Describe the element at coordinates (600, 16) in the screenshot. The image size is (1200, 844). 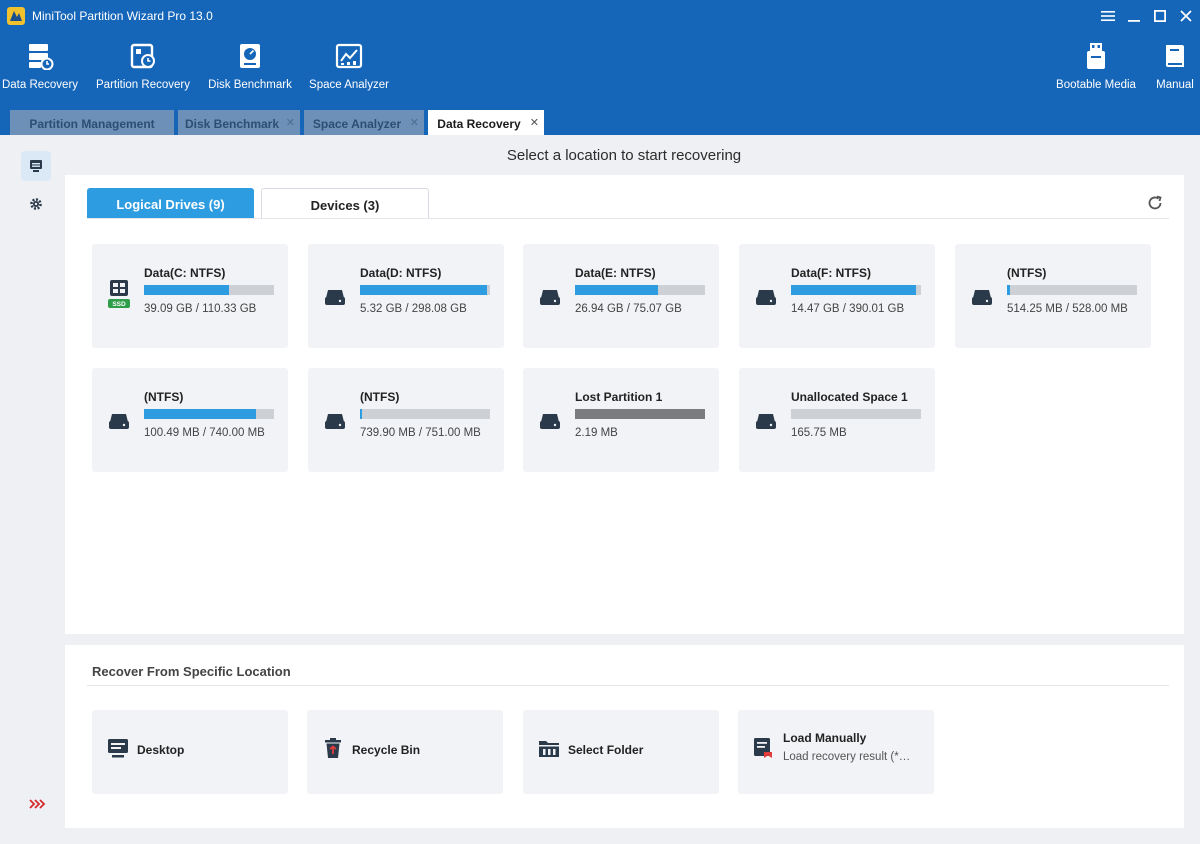
I see `title-bar: MiniTool Partition Wizard Pro 13.0` at that location.